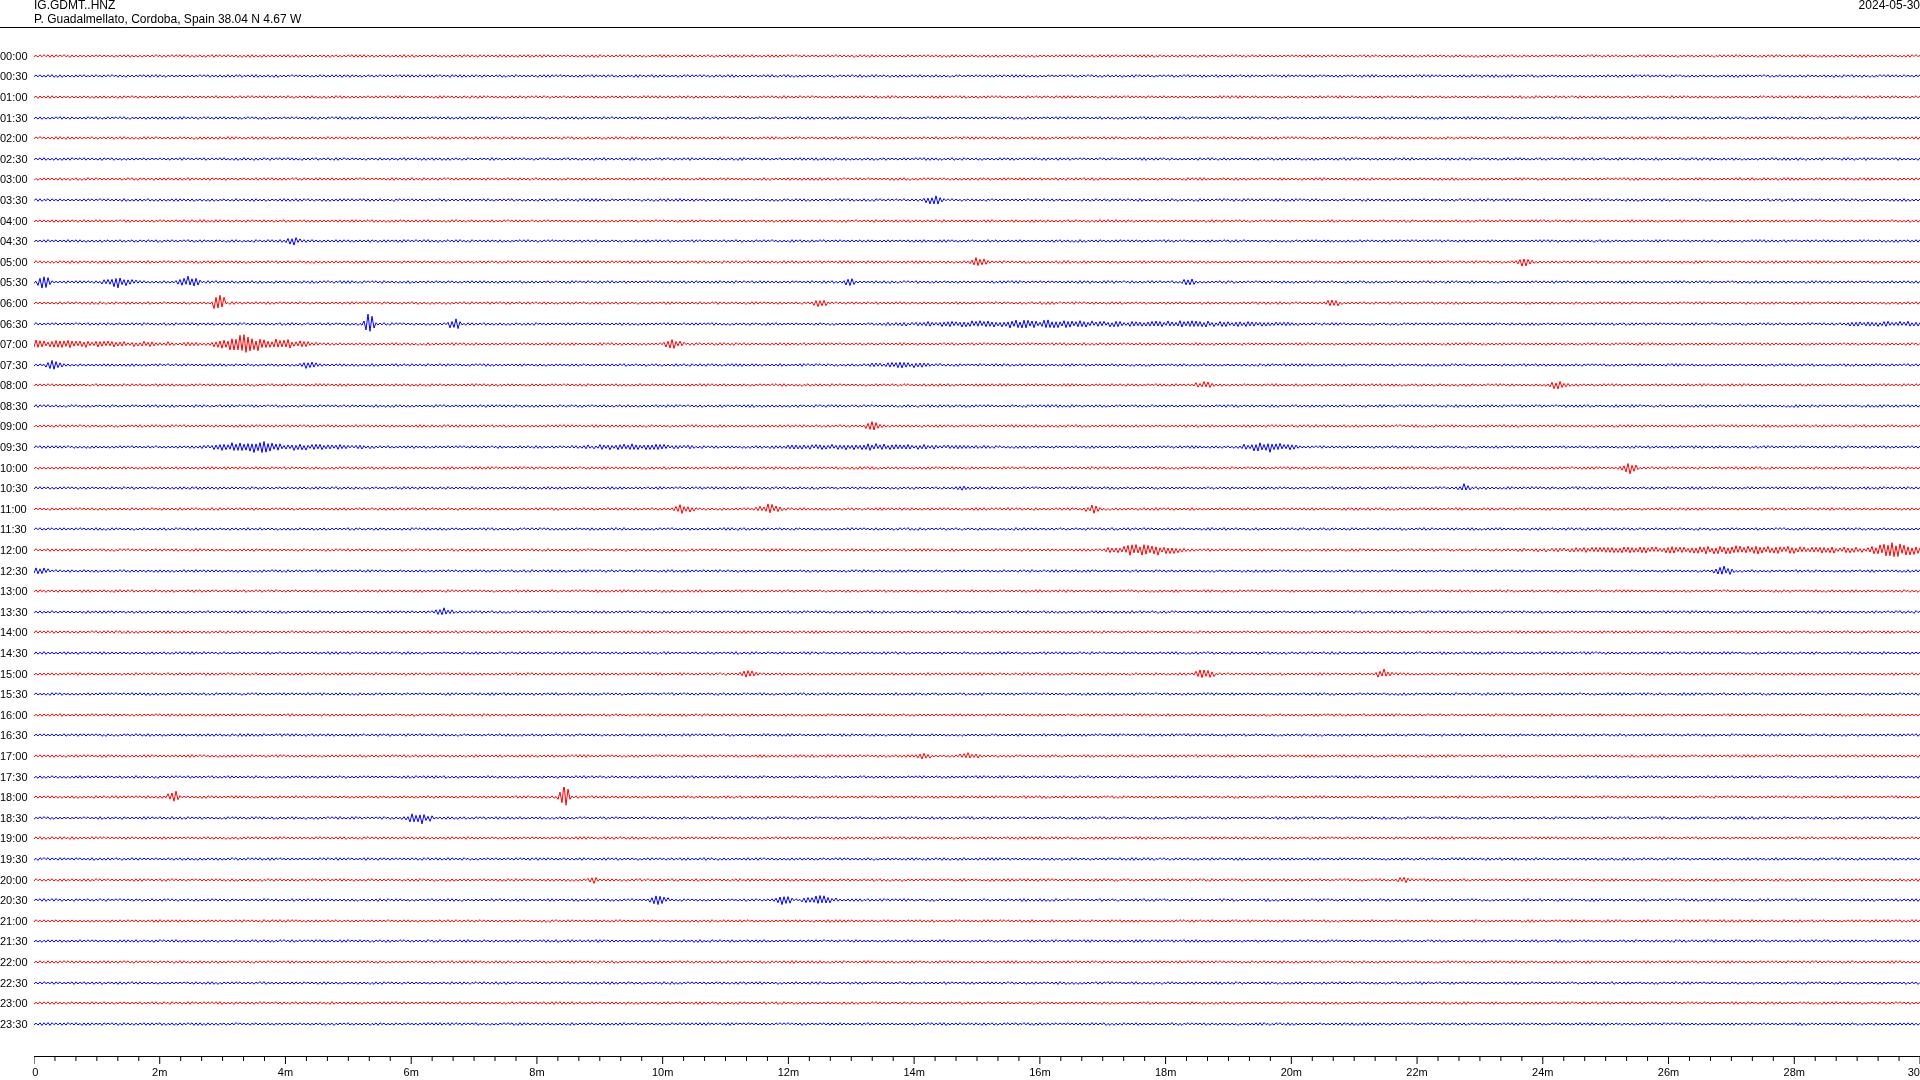 Image resolution: width=1920 pixels, height=1080 pixels. I want to click on station-code: IG.GDMT..HNZ, so click(75, 6).